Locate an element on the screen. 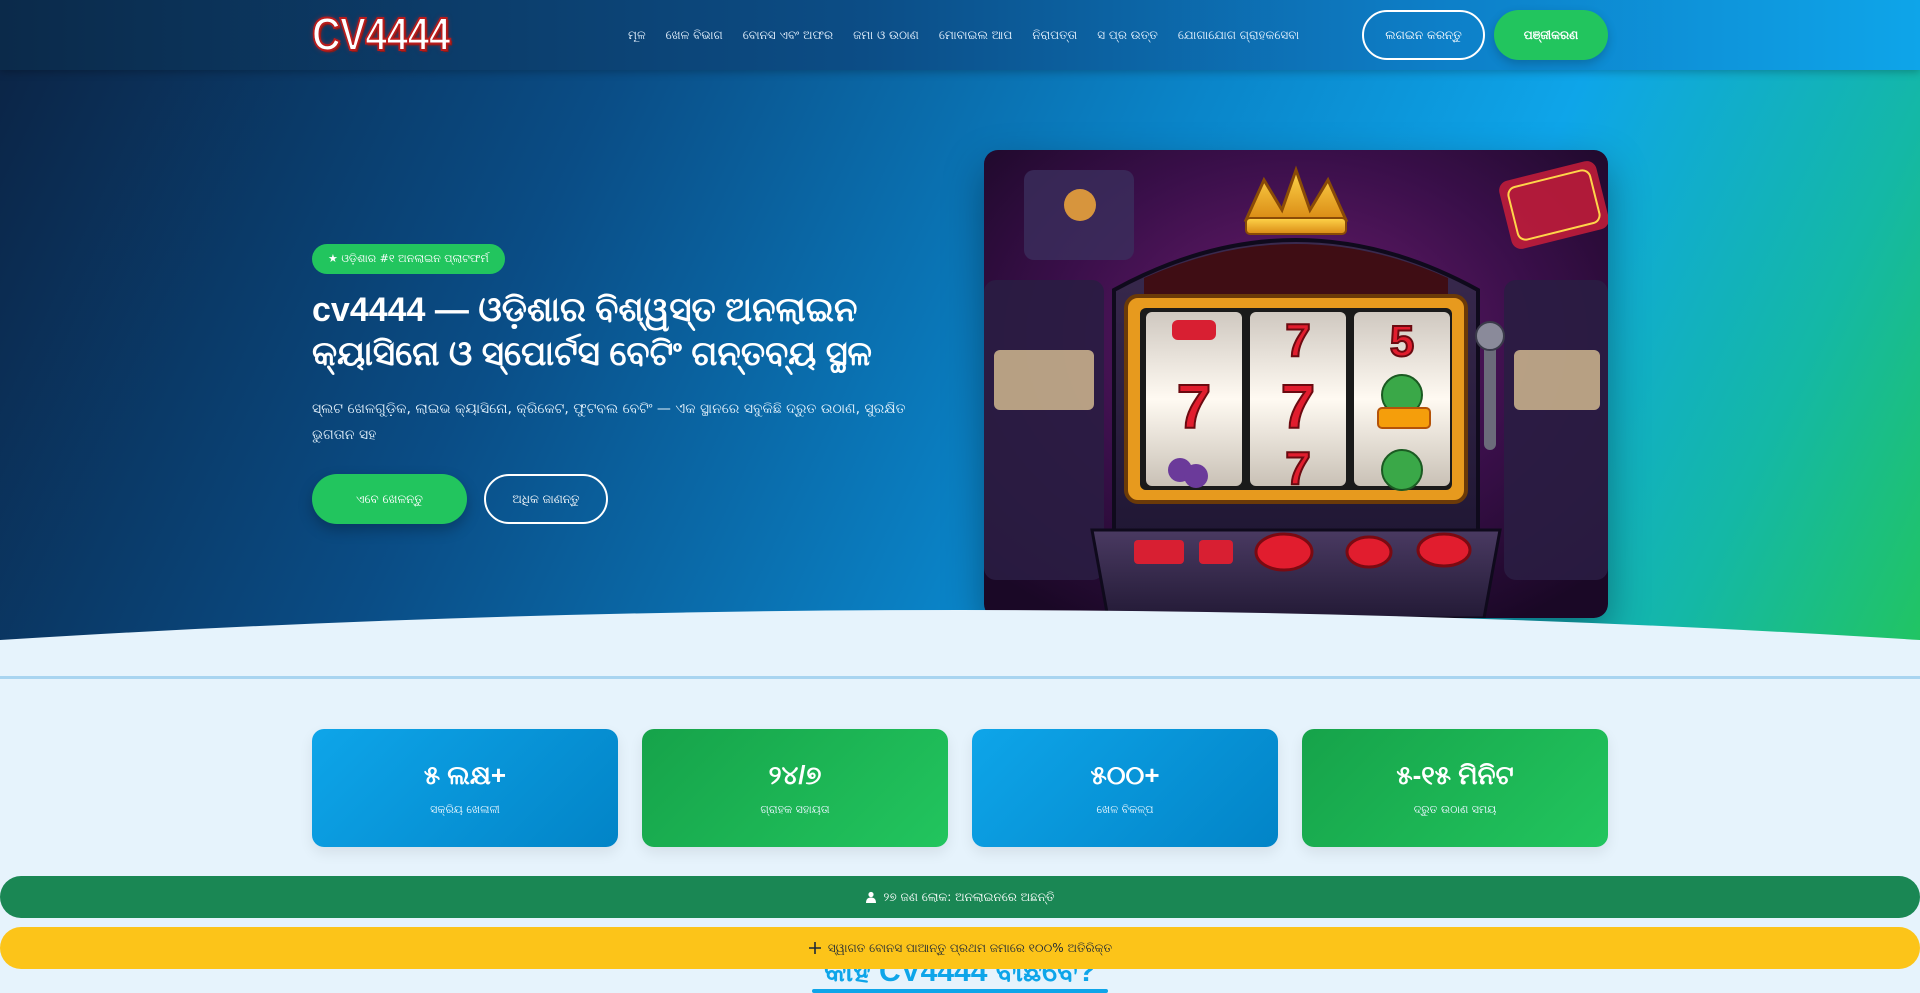  login-button: ଲଗଇନ କରନ୍ତୁ is located at coordinates (1423, 35).